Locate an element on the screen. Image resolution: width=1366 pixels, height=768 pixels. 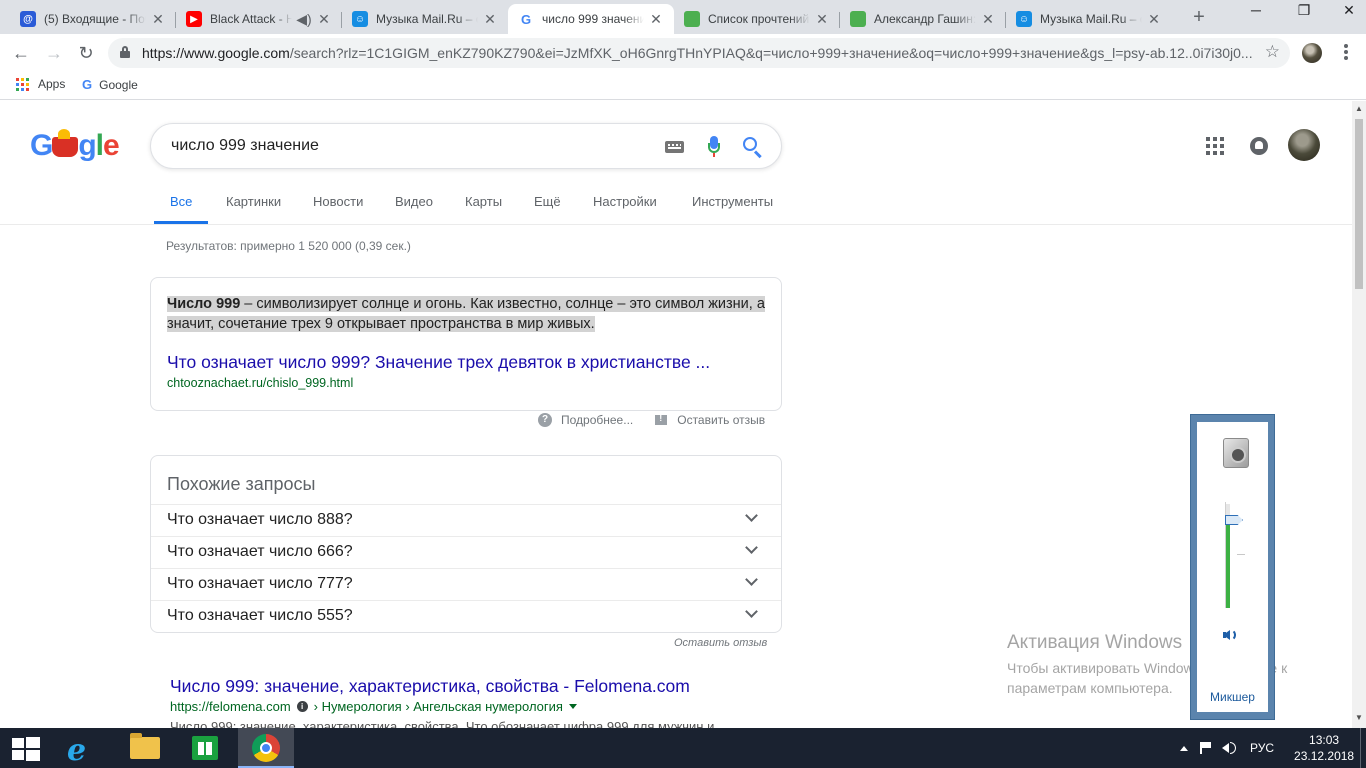
clock-date: 23.12.2018 is located at coordinates (1324, 756).